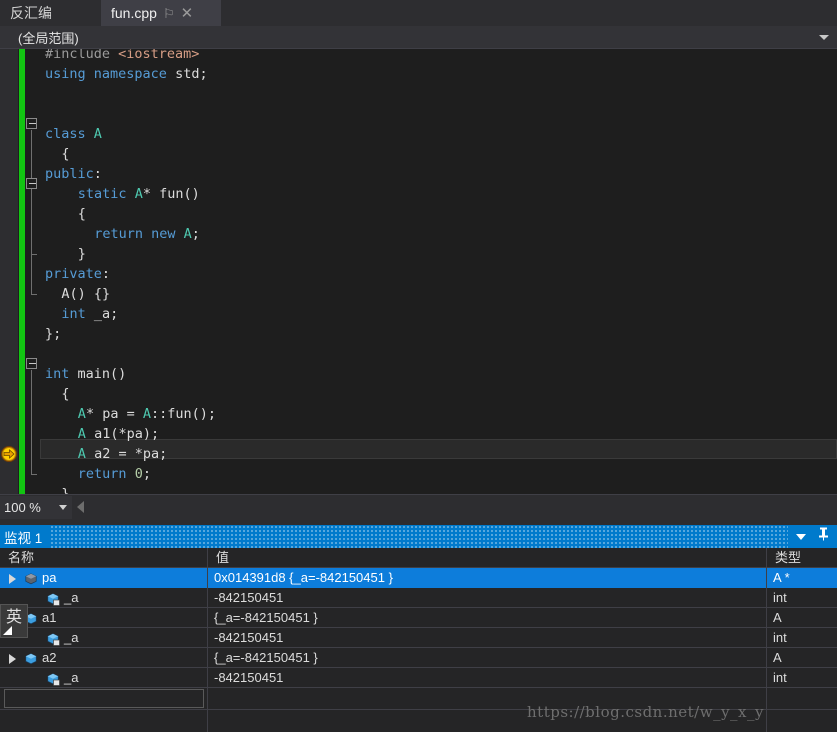 The width and height of the screenshot is (837, 732). What do you see at coordinates (169, 13) in the screenshot?
I see `pin-icon: ⚐` at bounding box center [169, 13].